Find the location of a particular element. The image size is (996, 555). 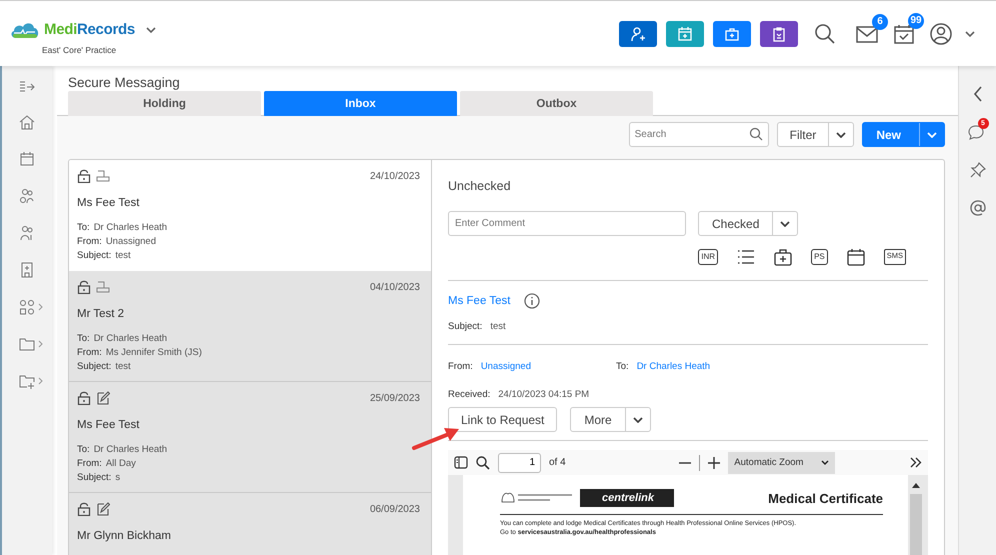

clipboard-icon is located at coordinates (779, 34).